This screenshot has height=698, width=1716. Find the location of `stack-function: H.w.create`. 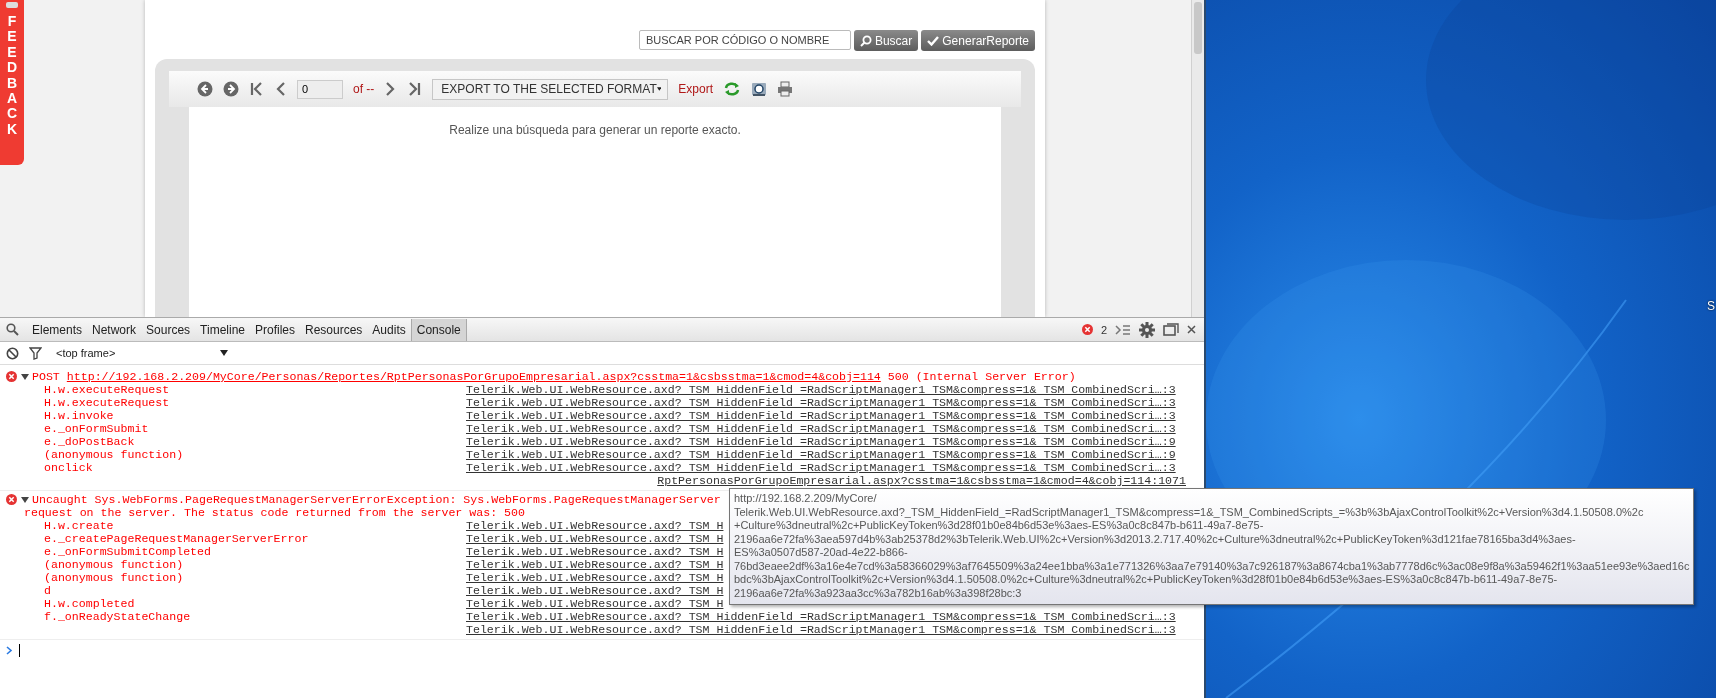

stack-function: H.w.create is located at coordinates (79, 525).